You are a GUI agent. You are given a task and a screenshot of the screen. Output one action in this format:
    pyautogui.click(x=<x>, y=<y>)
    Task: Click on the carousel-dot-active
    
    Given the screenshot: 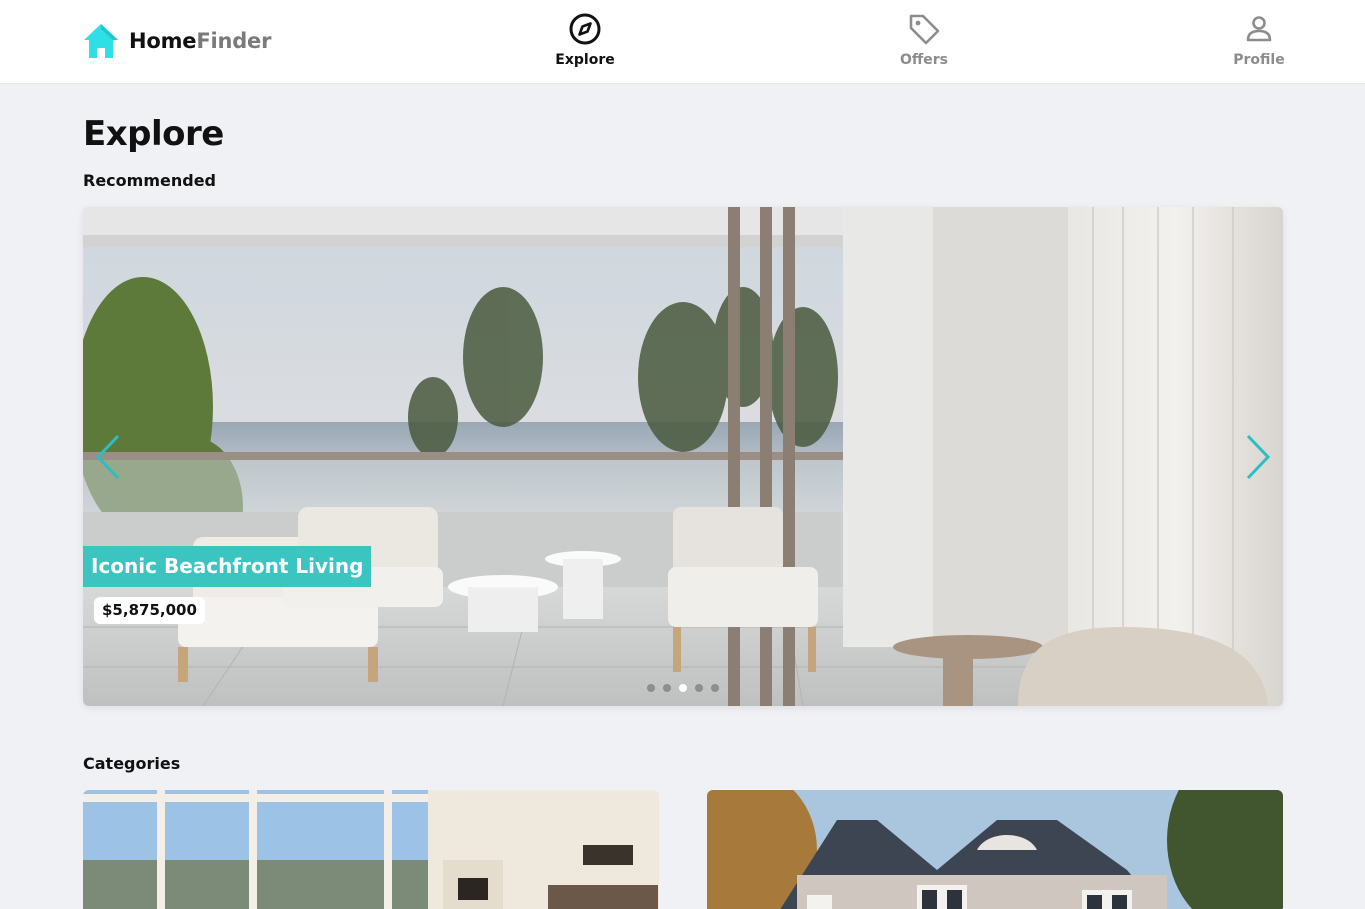 What is the action you would take?
    pyautogui.click(x=683, y=688)
    